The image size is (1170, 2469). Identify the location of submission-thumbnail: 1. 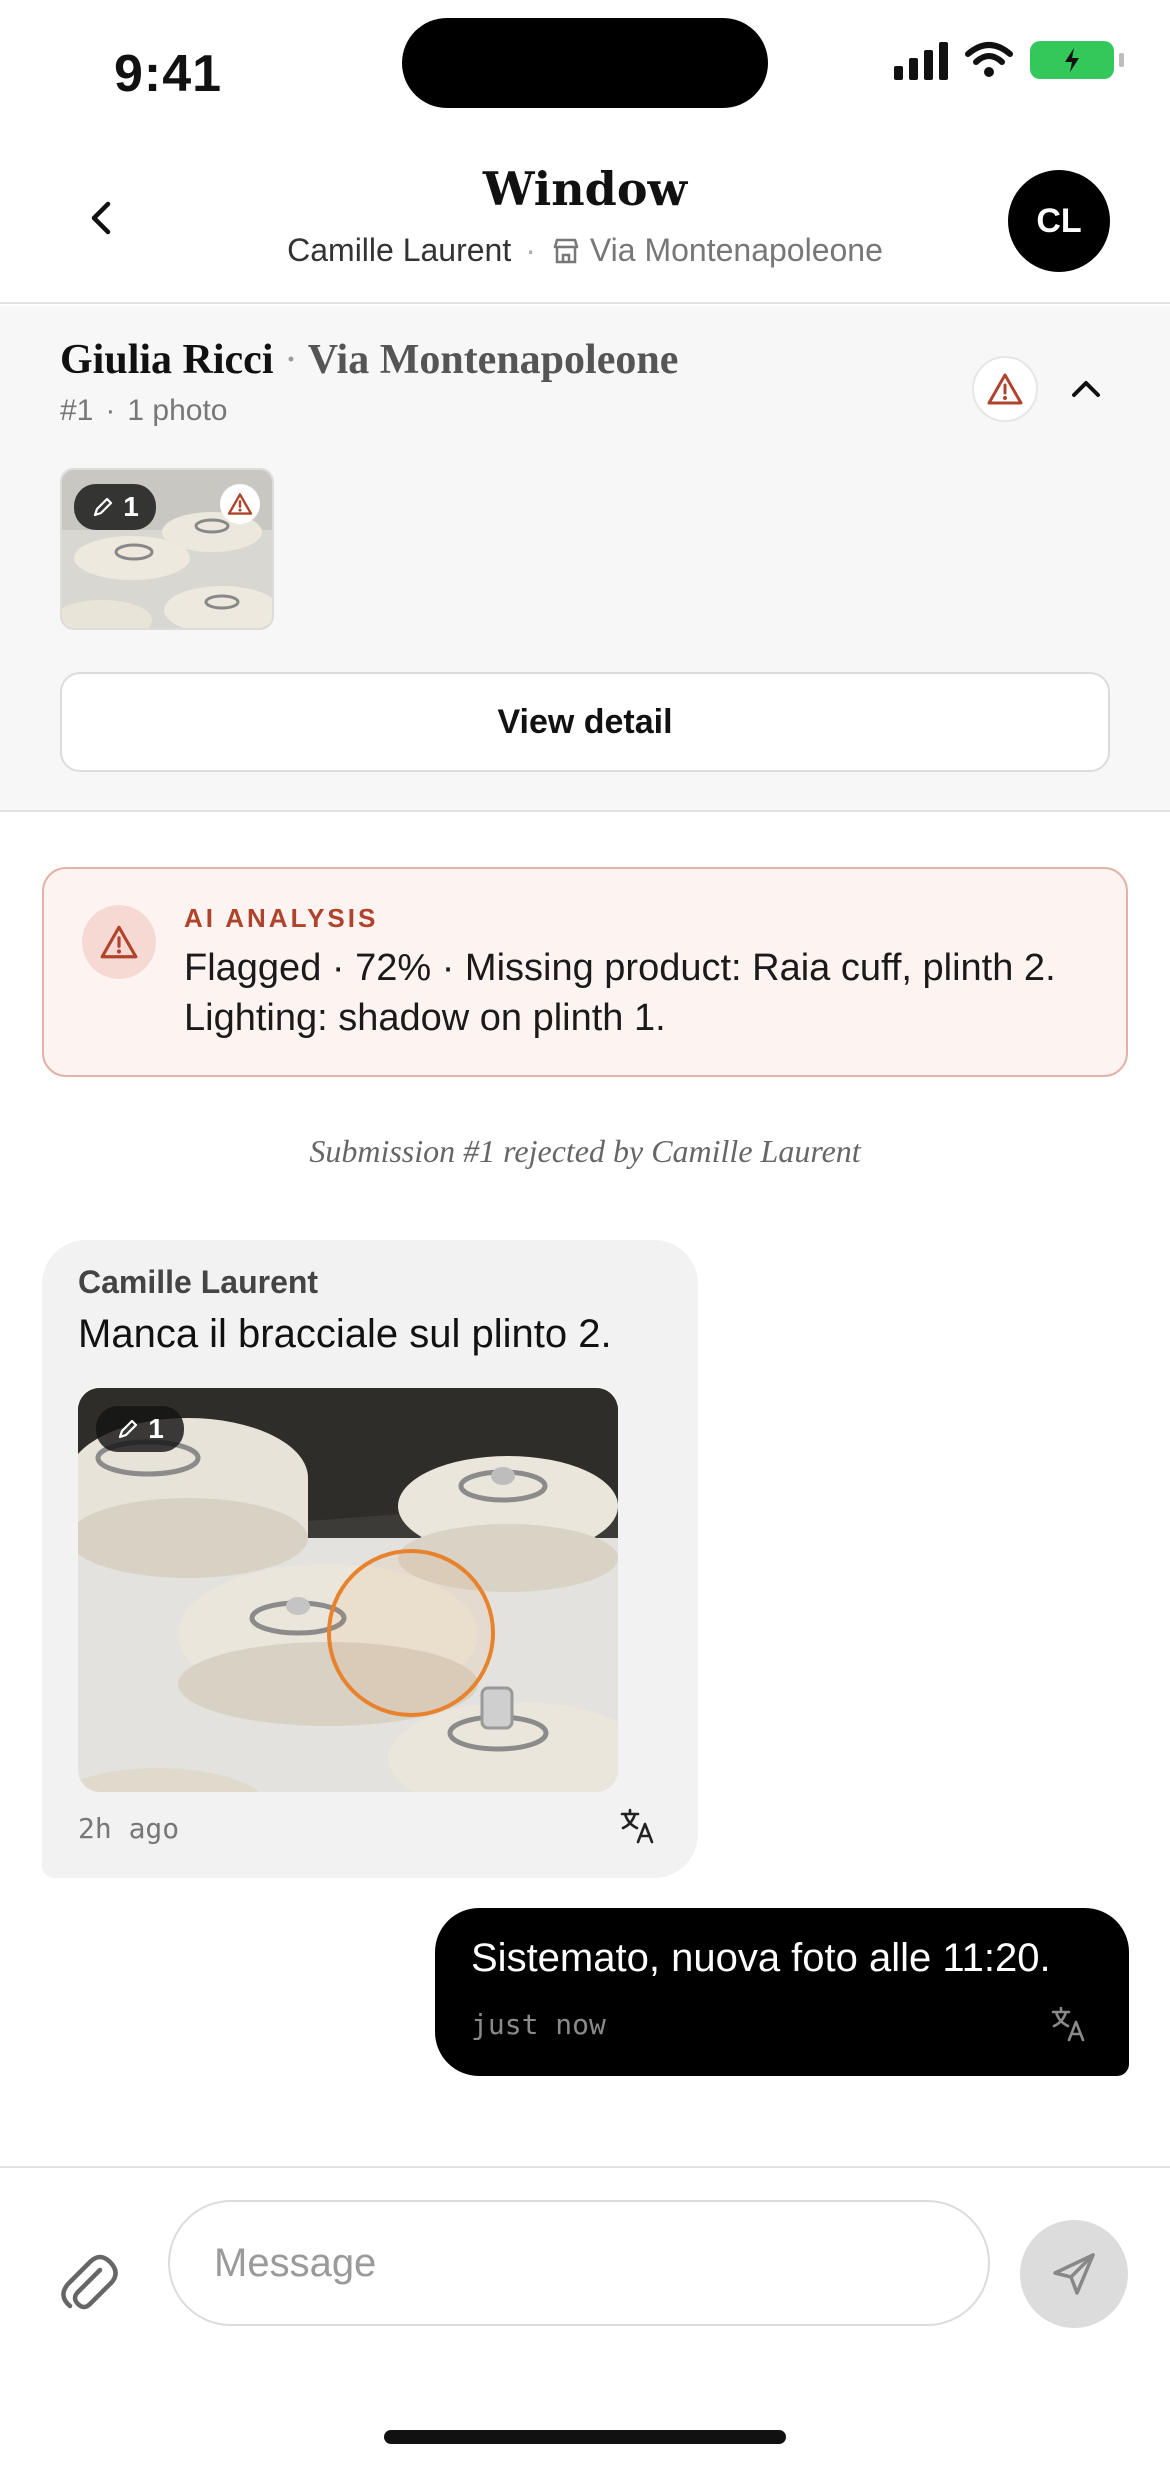
(167, 549).